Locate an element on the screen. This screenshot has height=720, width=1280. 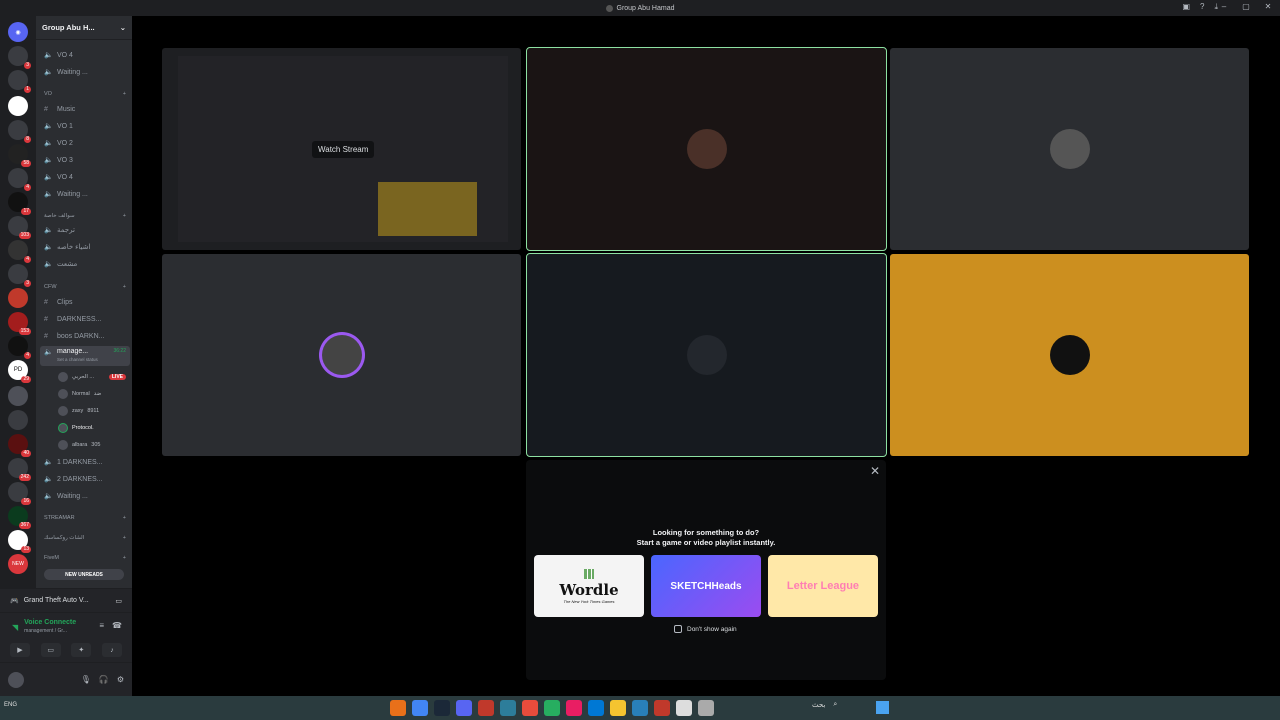
category-cfw: CFW + is located at coordinates (85, 287).